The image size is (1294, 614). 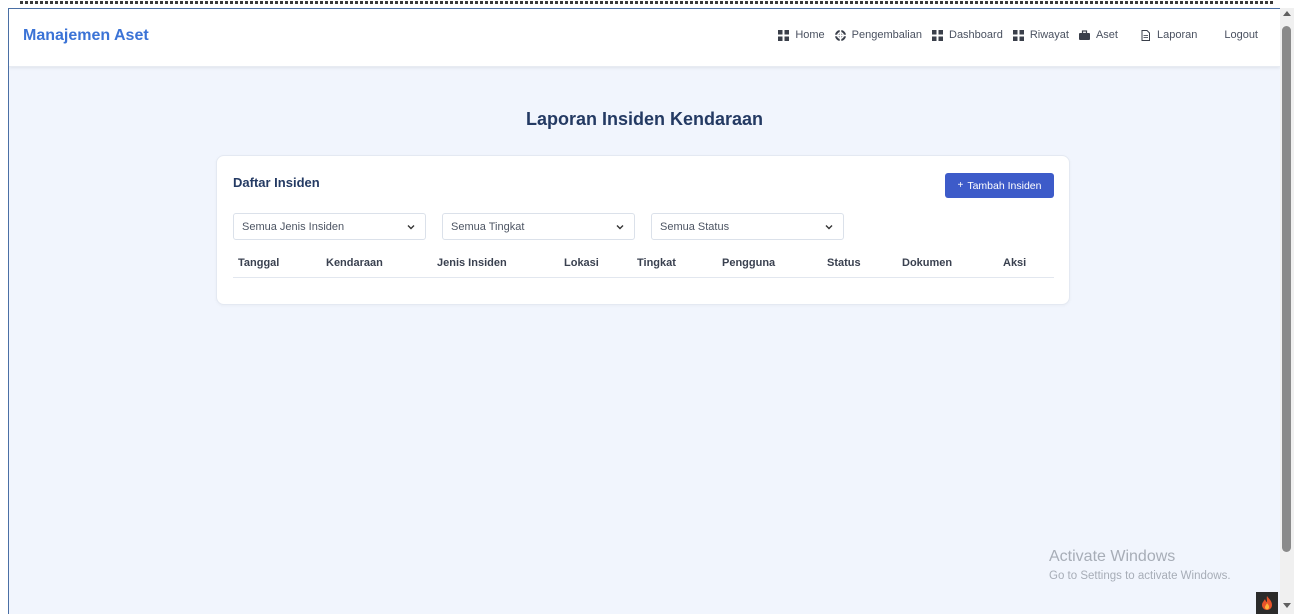 I want to click on add-incident-button: + Tambah Insiden, so click(x=999, y=185).